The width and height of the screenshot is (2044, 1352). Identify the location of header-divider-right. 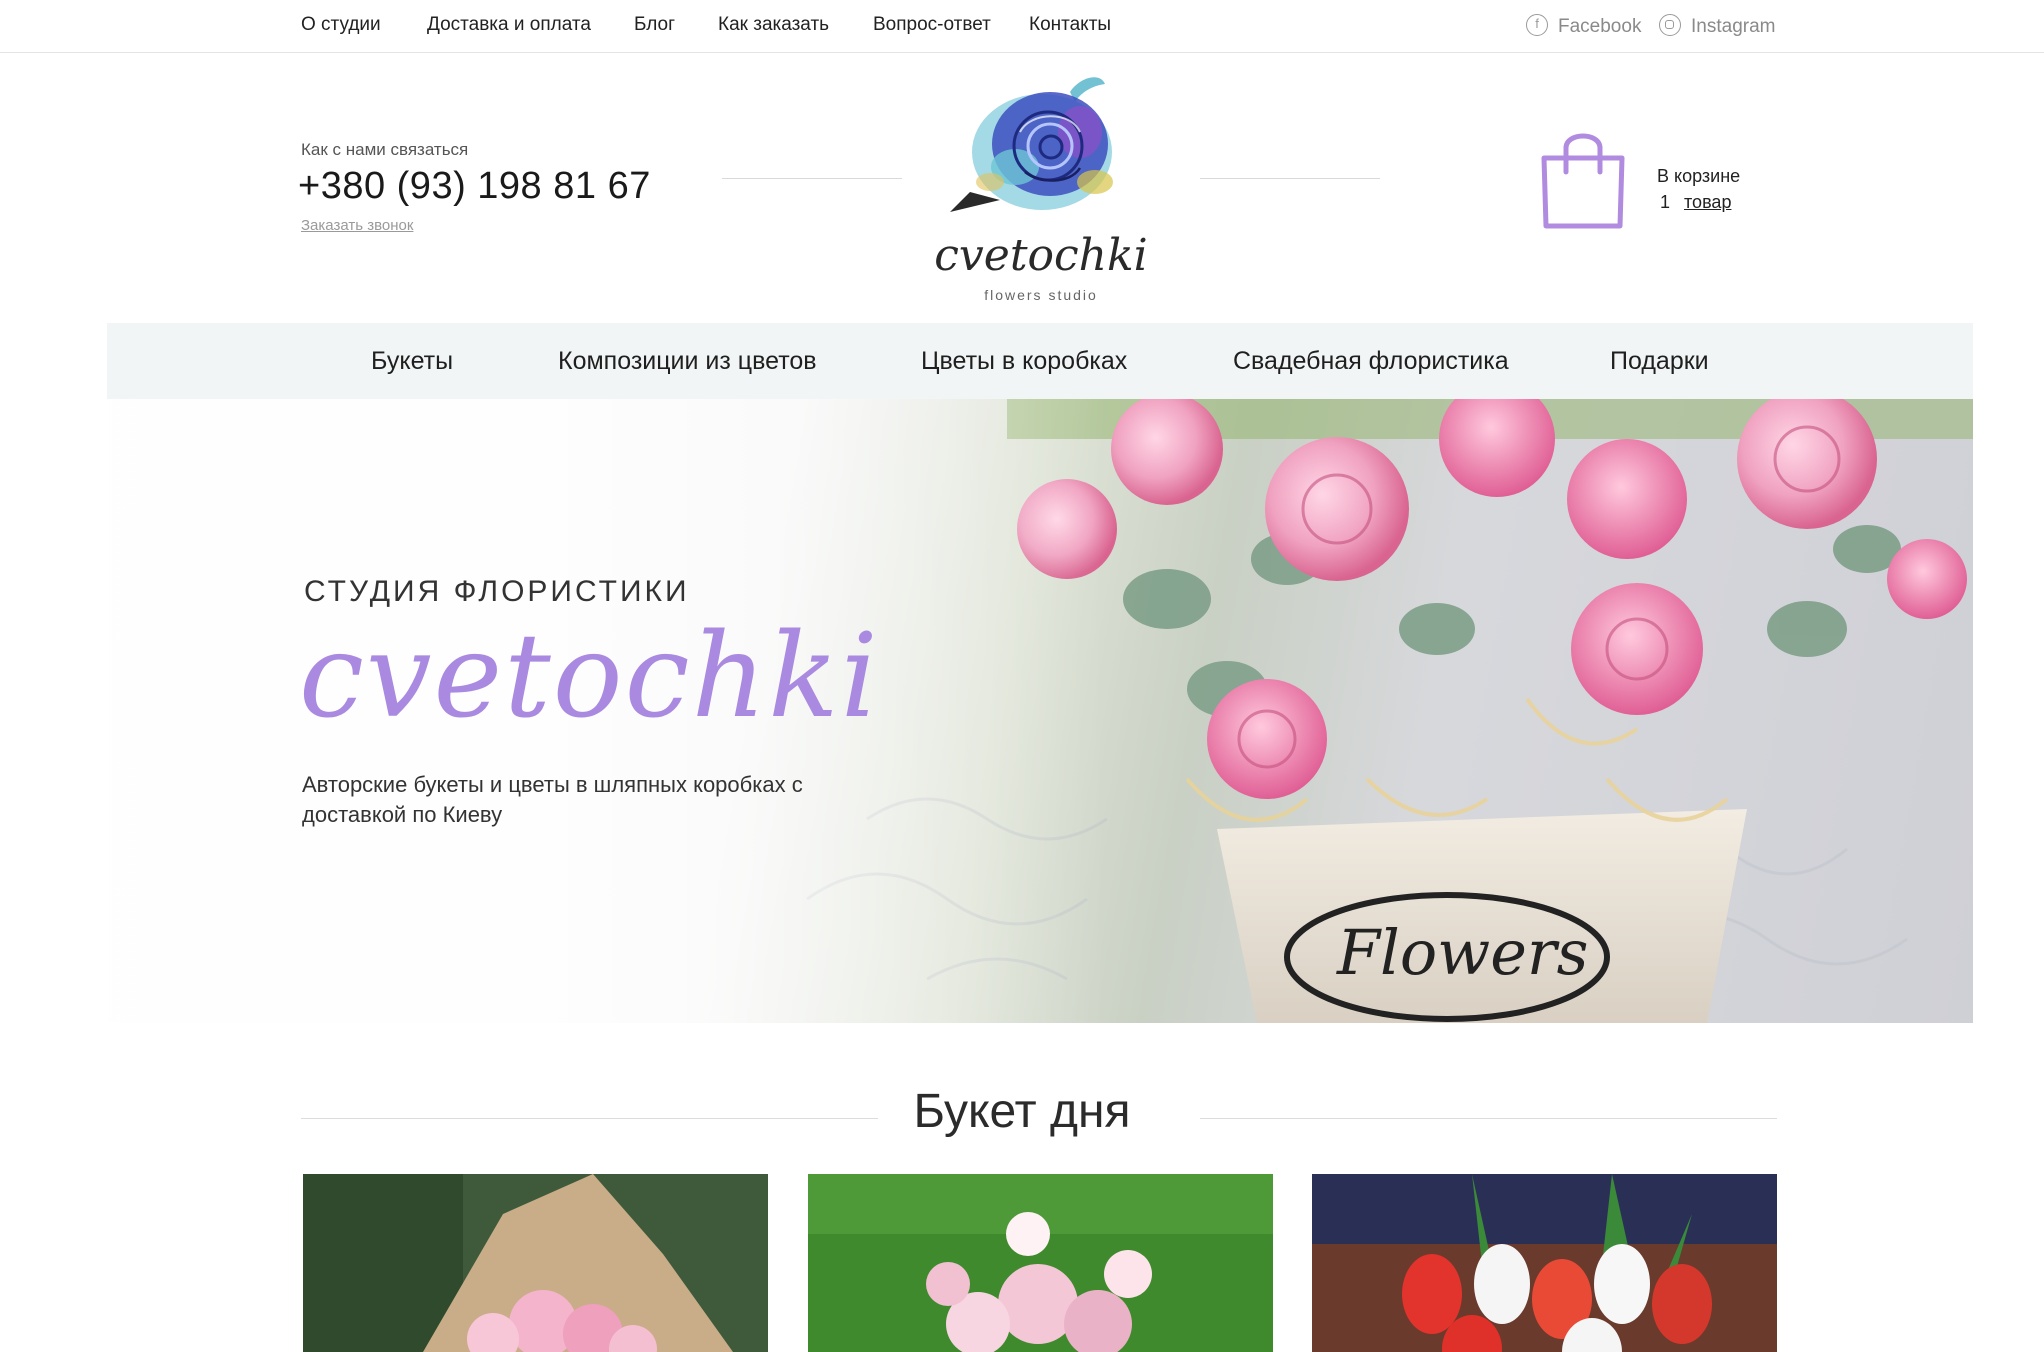
(1290, 178).